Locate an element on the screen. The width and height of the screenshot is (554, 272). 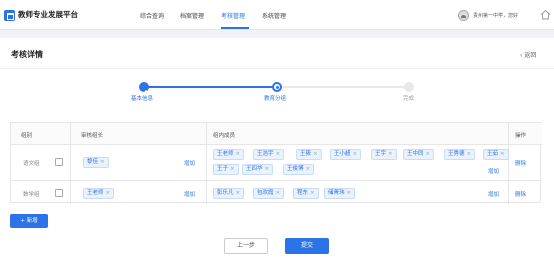
member-tag: 王四华 × is located at coordinates (258, 169).